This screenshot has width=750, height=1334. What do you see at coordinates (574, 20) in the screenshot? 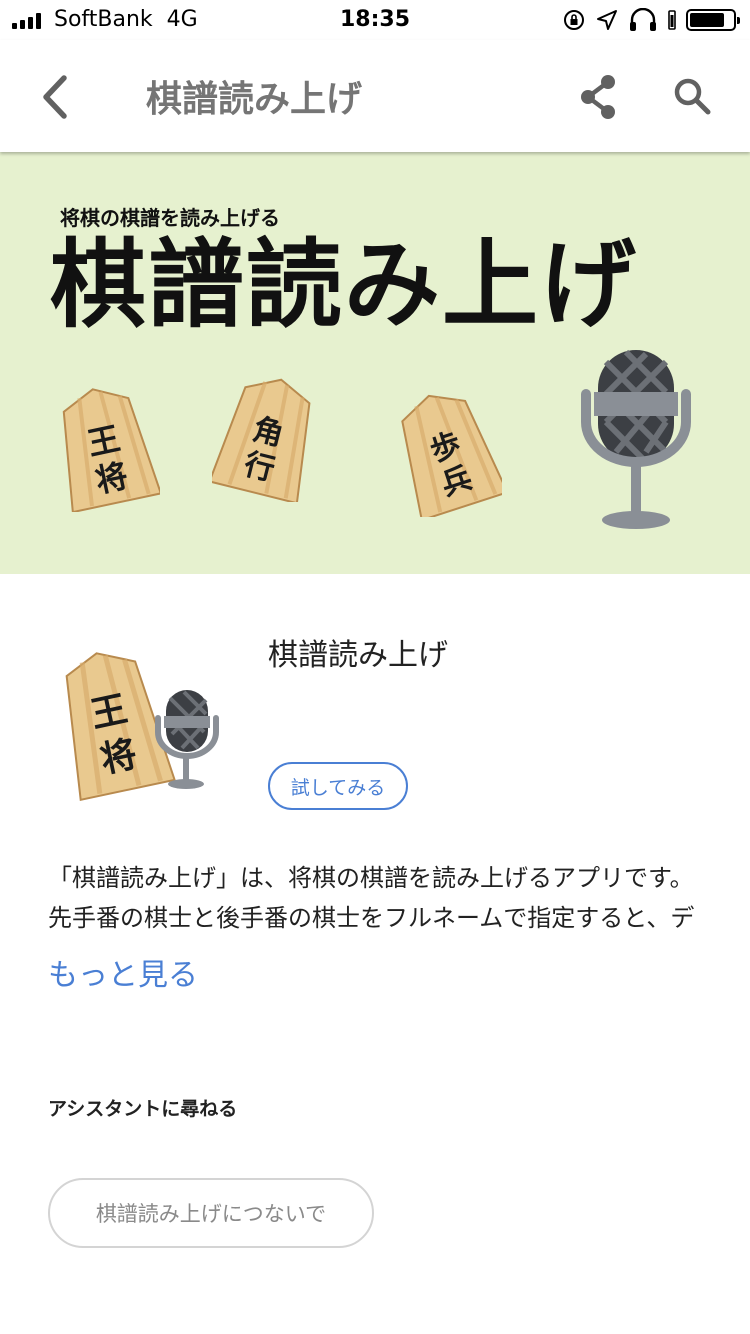
I see `rotation-lock-icon` at bounding box center [574, 20].